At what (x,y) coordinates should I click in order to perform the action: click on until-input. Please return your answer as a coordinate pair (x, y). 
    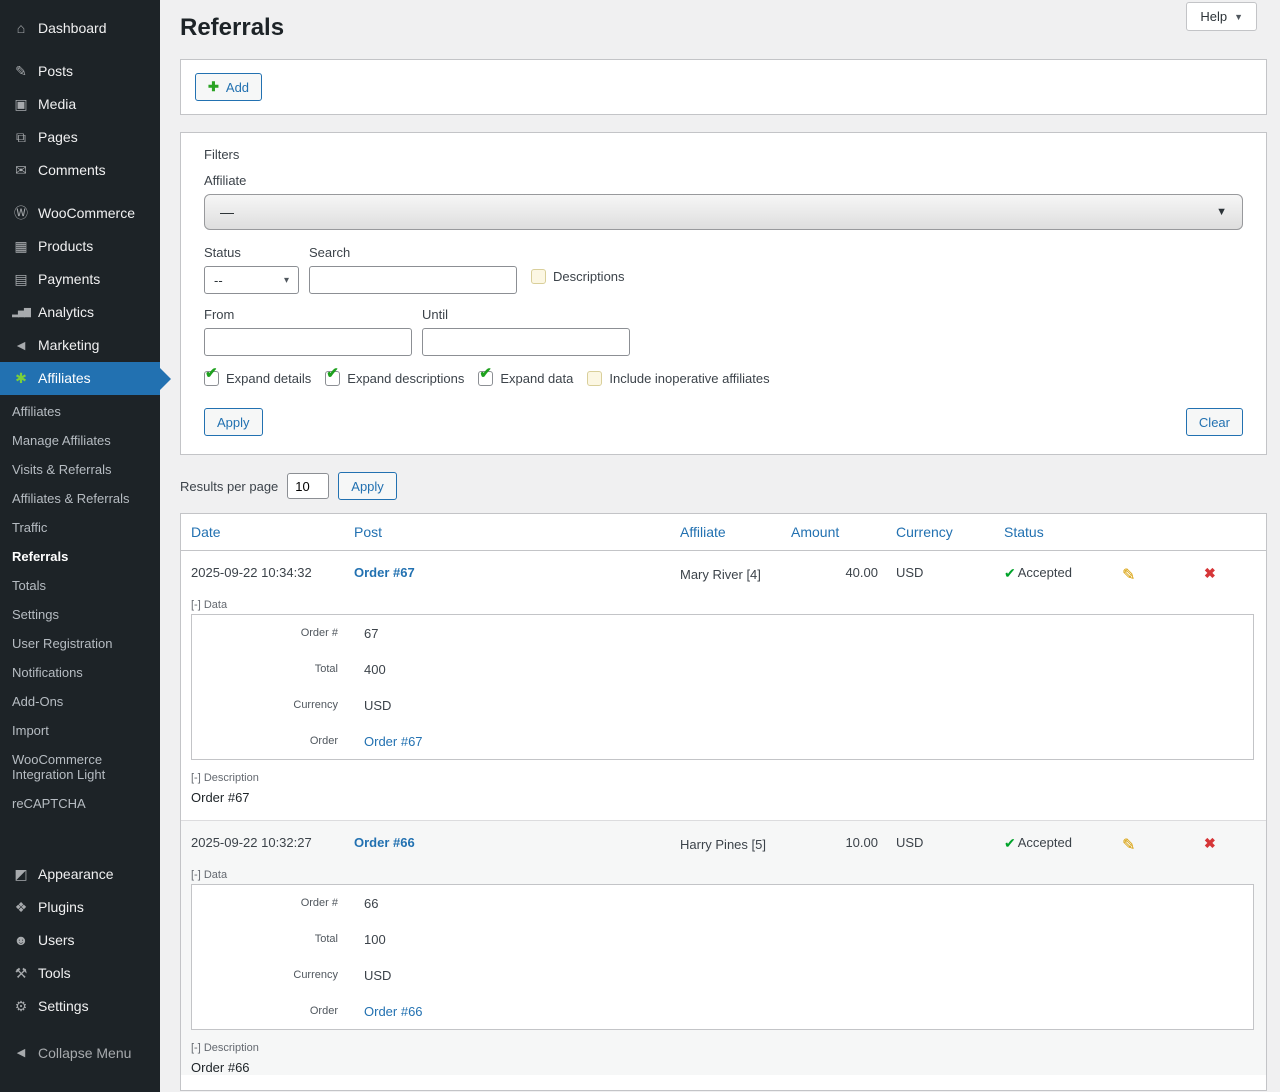
    Looking at the image, I should click on (526, 342).